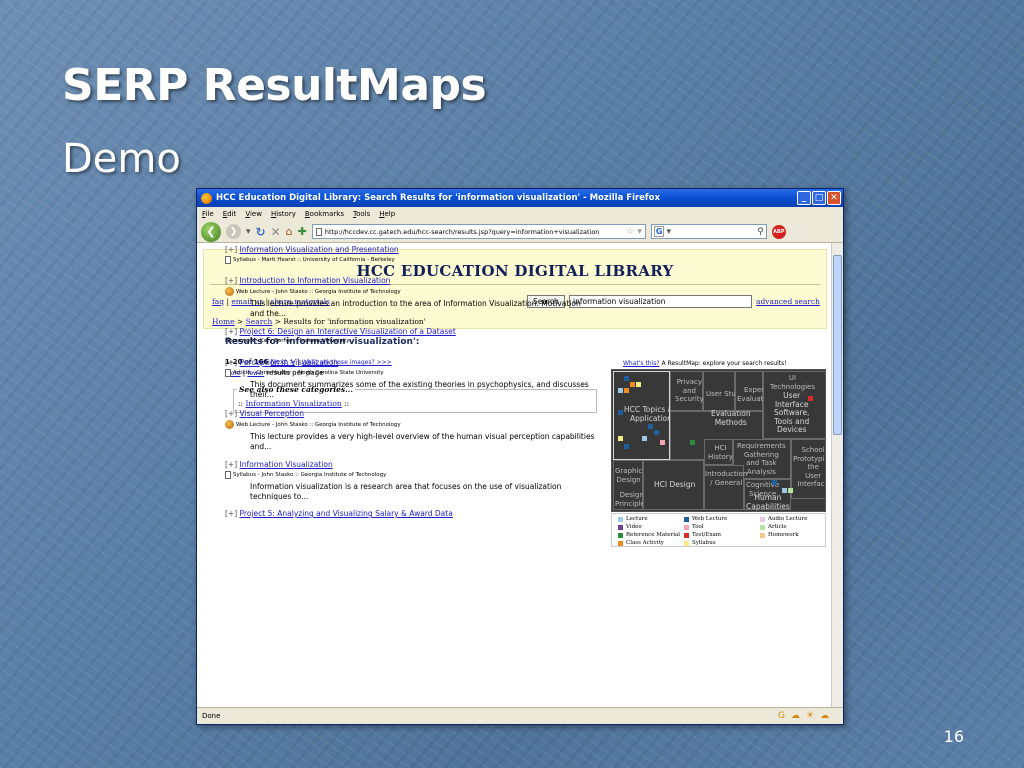 Image resolution: width=1024 pixels, height=768 pixels. What do you see at coordinates (276, 232) in the screenshot?
I see `stop-icon: ✕` at bounding box center [276, 232].